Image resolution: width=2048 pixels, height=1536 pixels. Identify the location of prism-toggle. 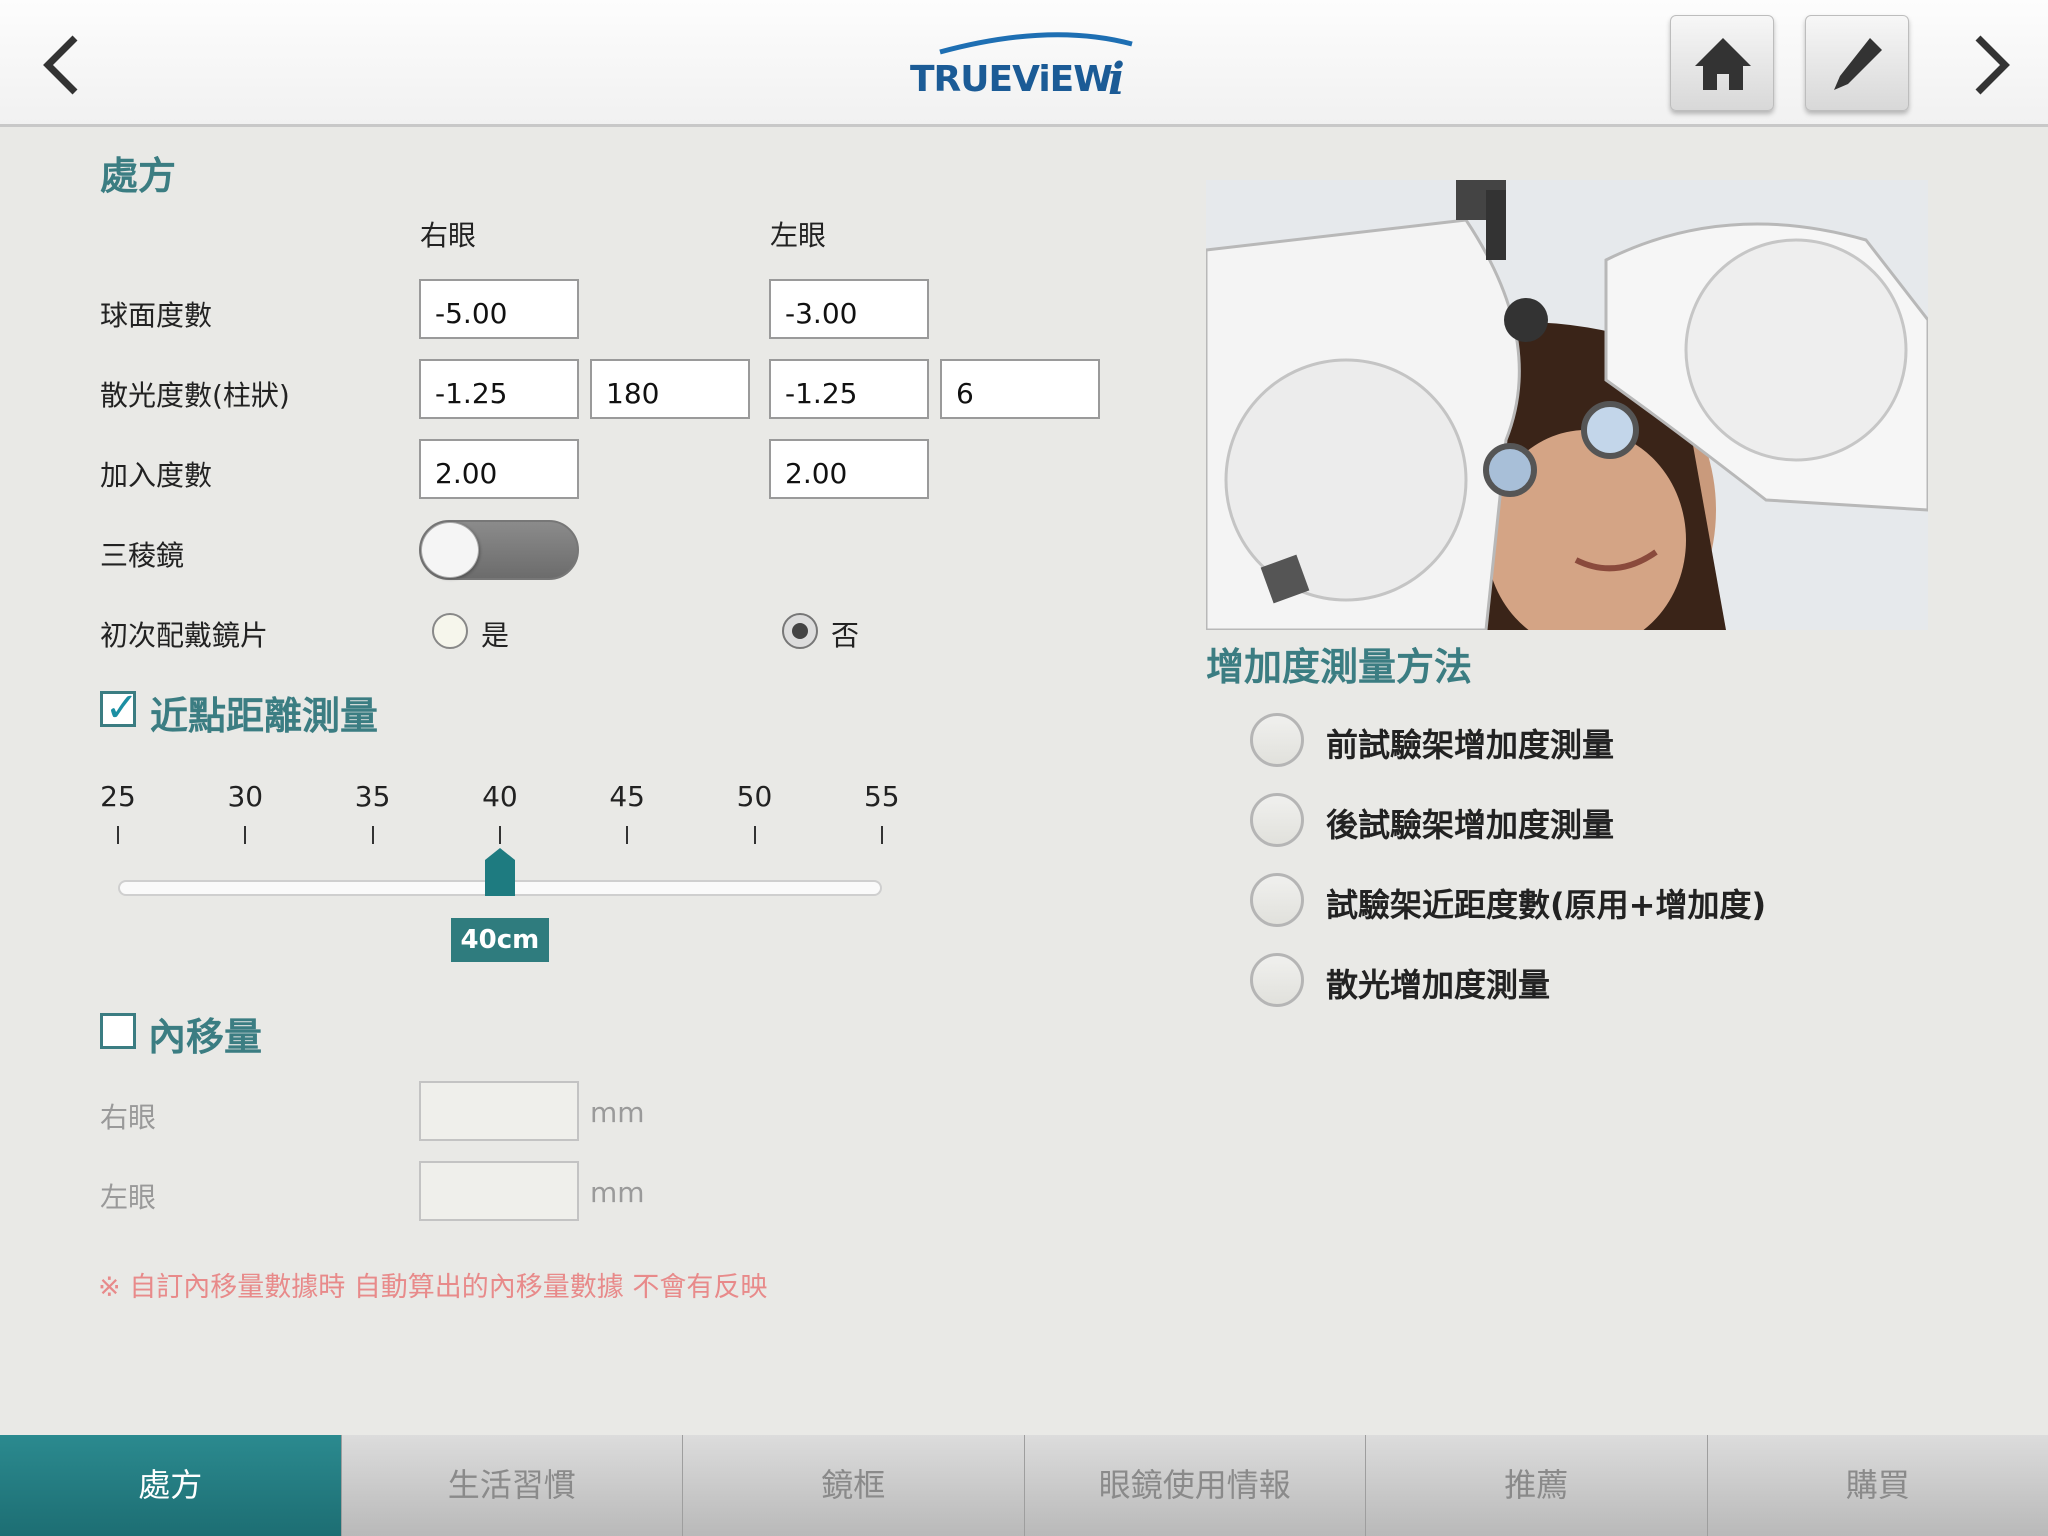
(499, 550).